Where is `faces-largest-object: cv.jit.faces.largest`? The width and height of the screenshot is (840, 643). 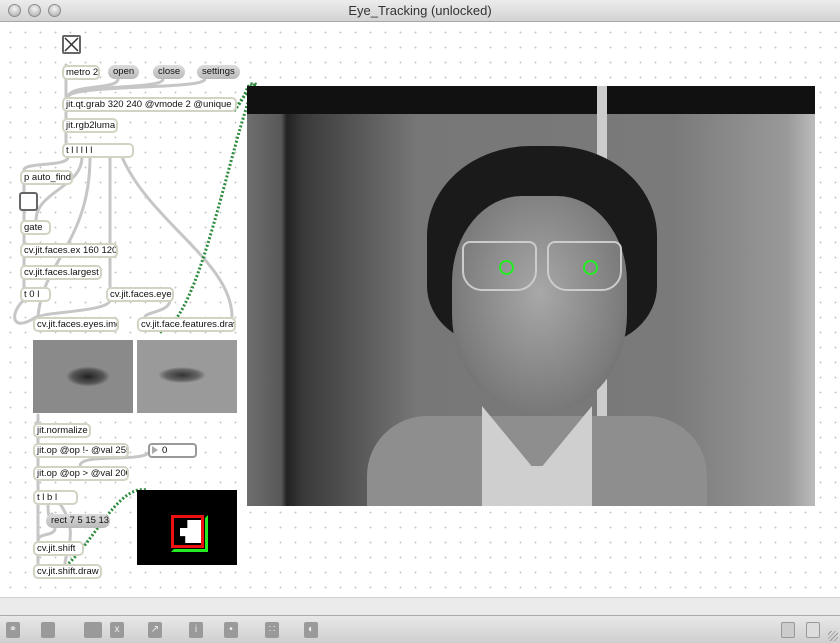
faces-largest-object: cv.jit.faces.largest is located at coordinates (61, 272).